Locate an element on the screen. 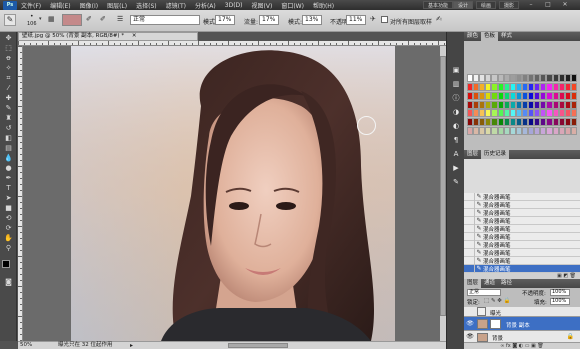 This screenshot has height=349, width=580. blend-mode-select: 正常 is located at coordinates (484, 292).